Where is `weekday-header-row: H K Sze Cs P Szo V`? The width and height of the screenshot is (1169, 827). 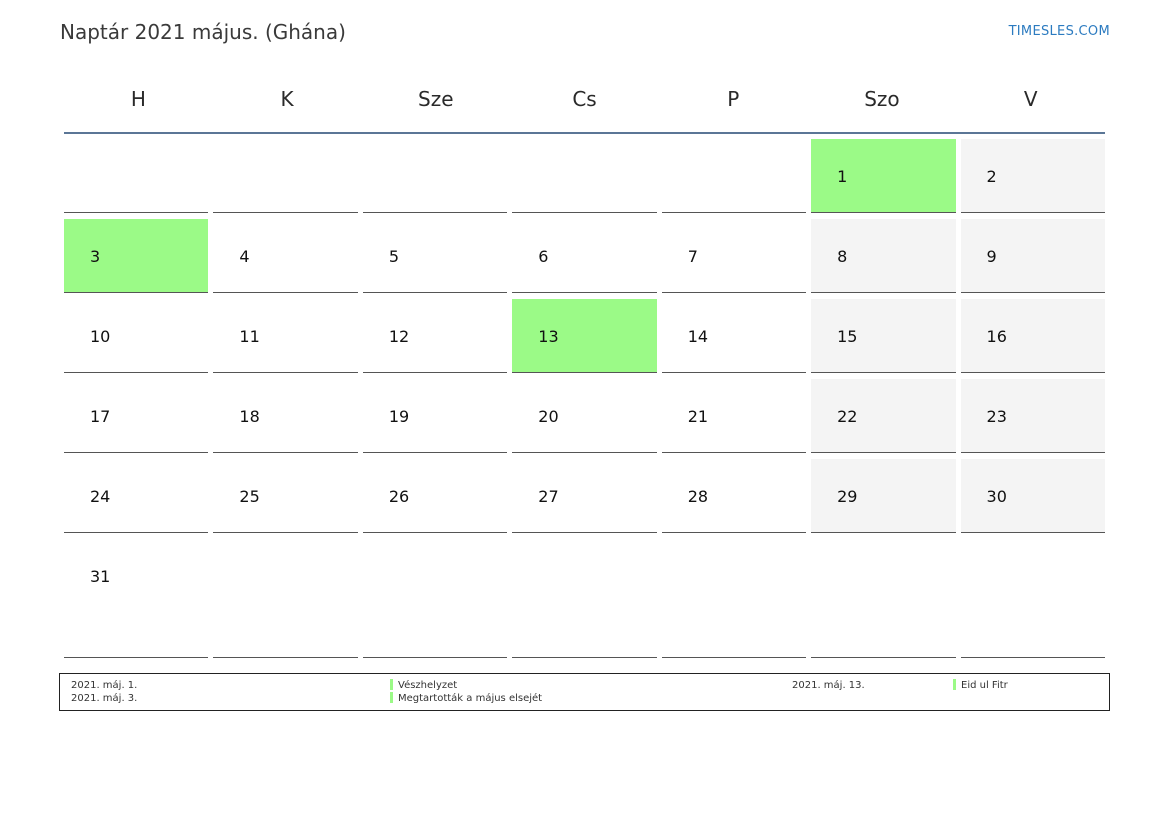 weekday-header-row: H K Sze Cs P Szo V is located at coordinates (584, 103).